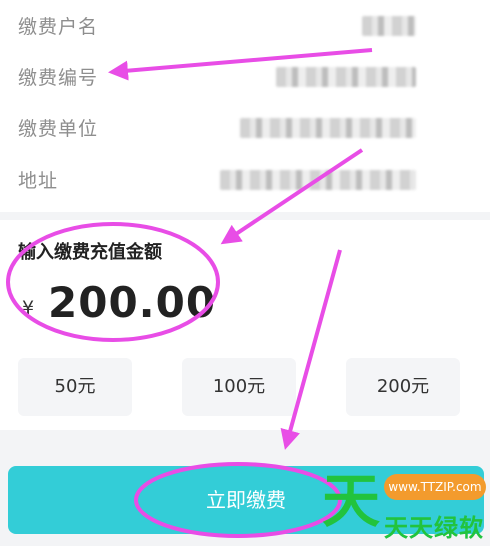 Image resolution: width=490 pixels, height=546 pixels. What do you see at coordinates (245, 76) in the screenshot?
I see `info-row-account-number: 缴费编号` at bounding box center [245, 76].